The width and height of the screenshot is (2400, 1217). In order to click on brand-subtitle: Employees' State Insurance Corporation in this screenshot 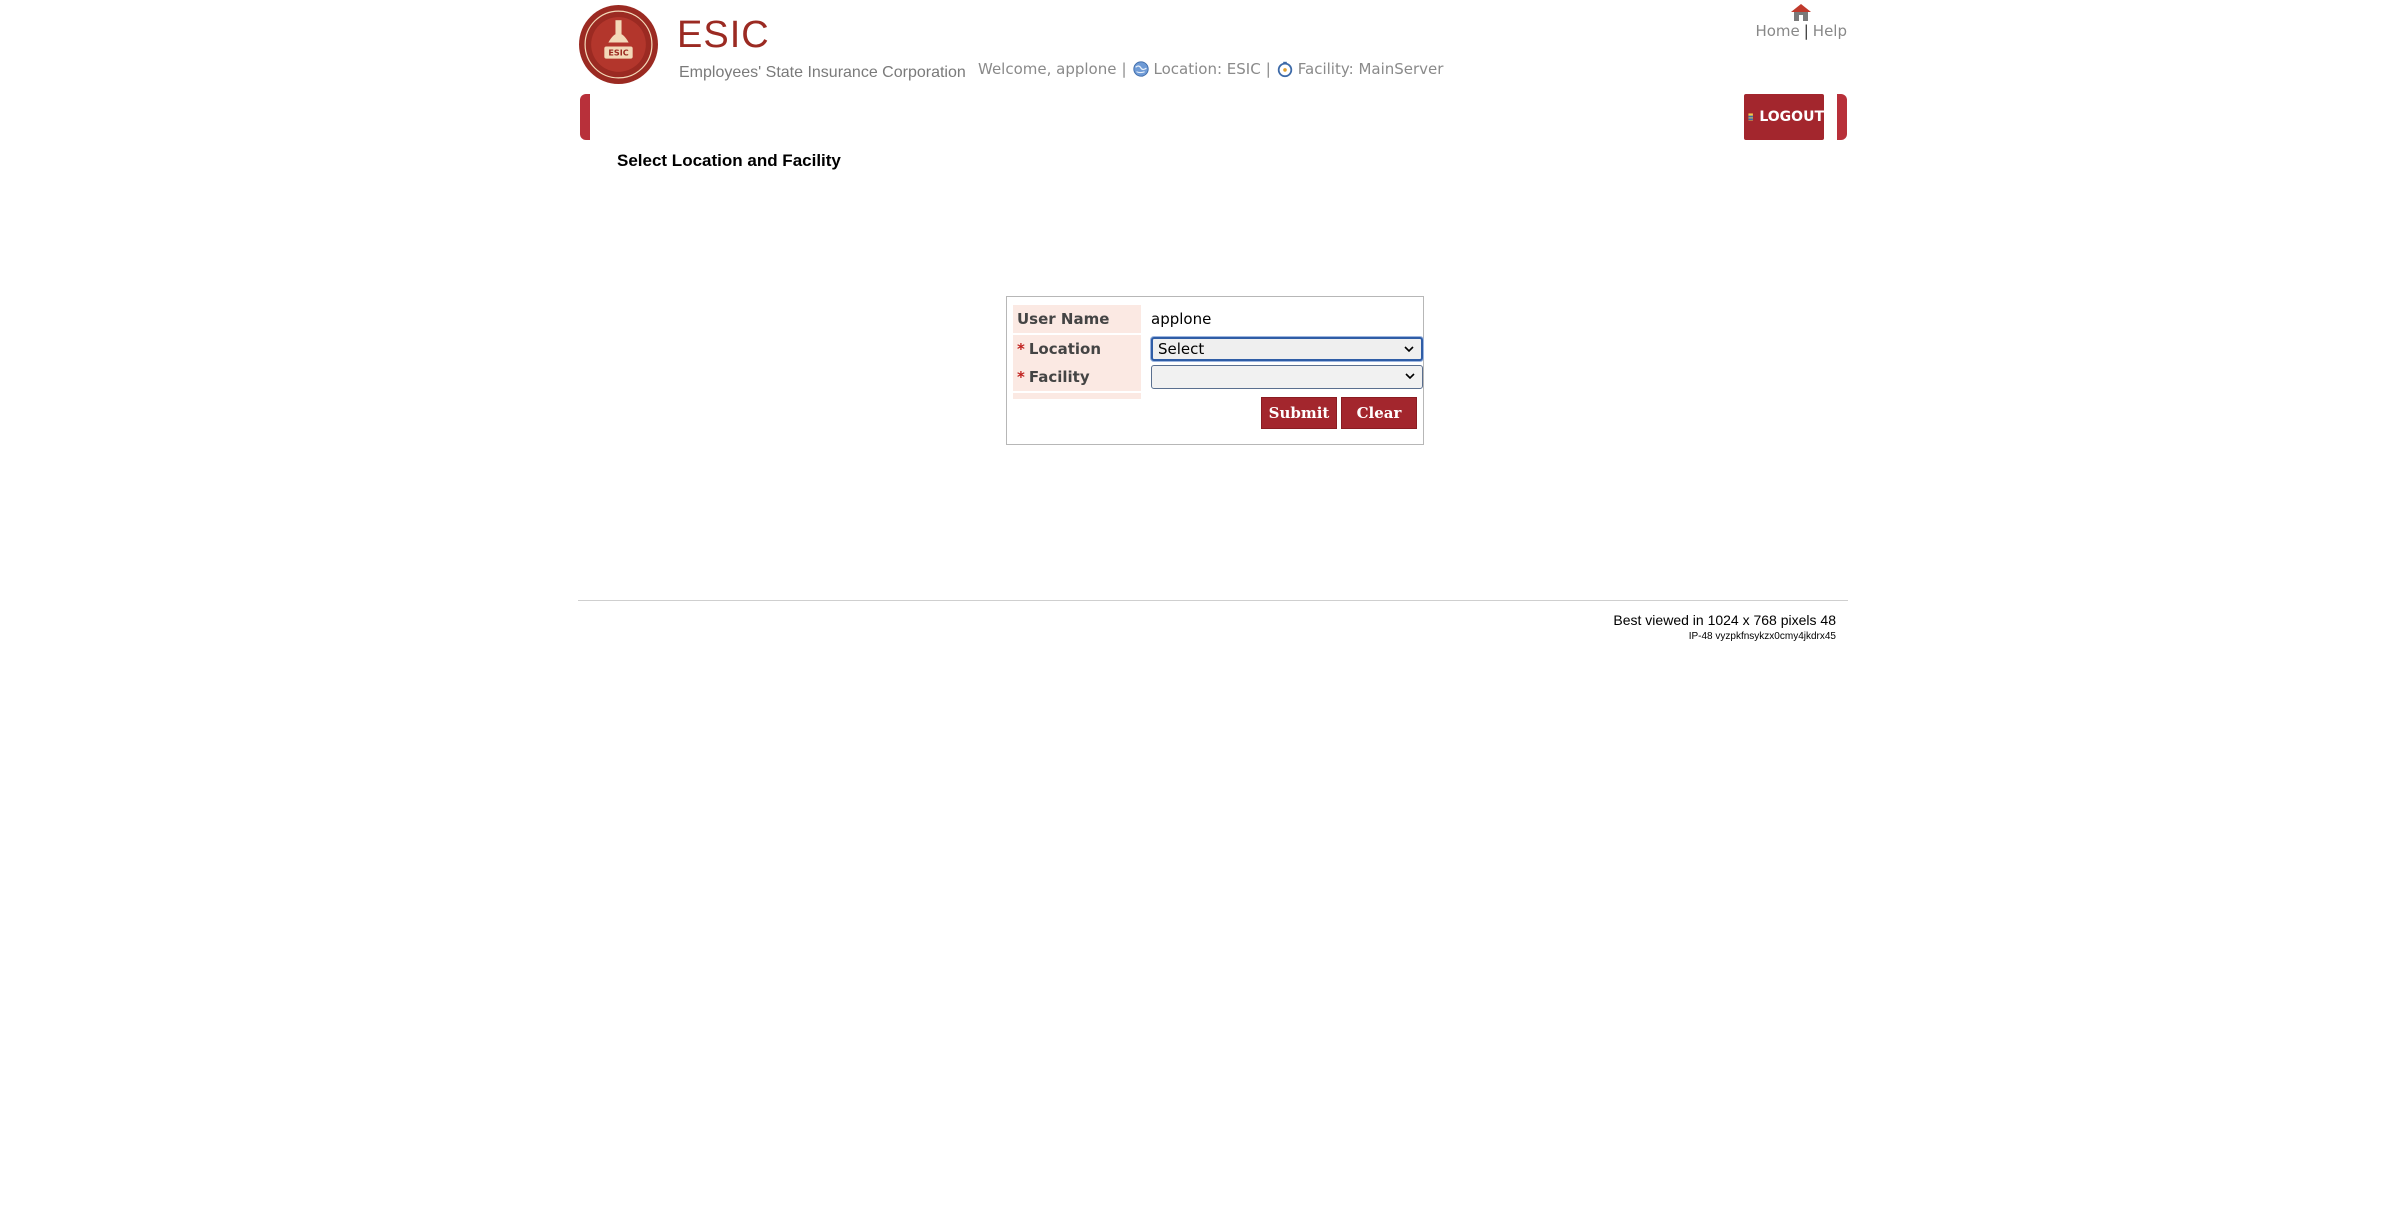, I will do `click(822, 72)`.